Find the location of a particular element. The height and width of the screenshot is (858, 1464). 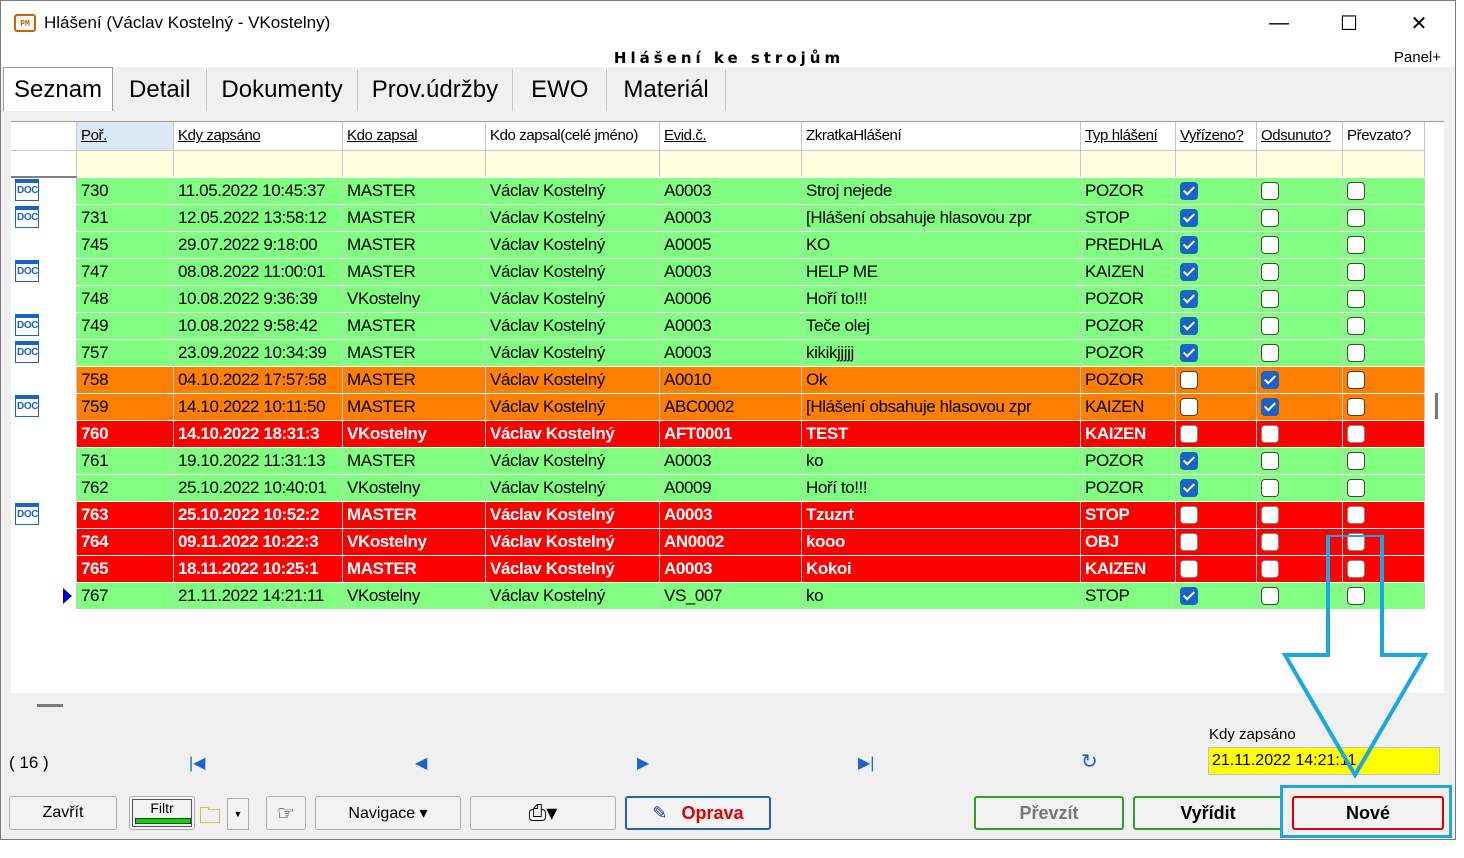

cell-zkratka: kooo is located at coordinates (941, 542).